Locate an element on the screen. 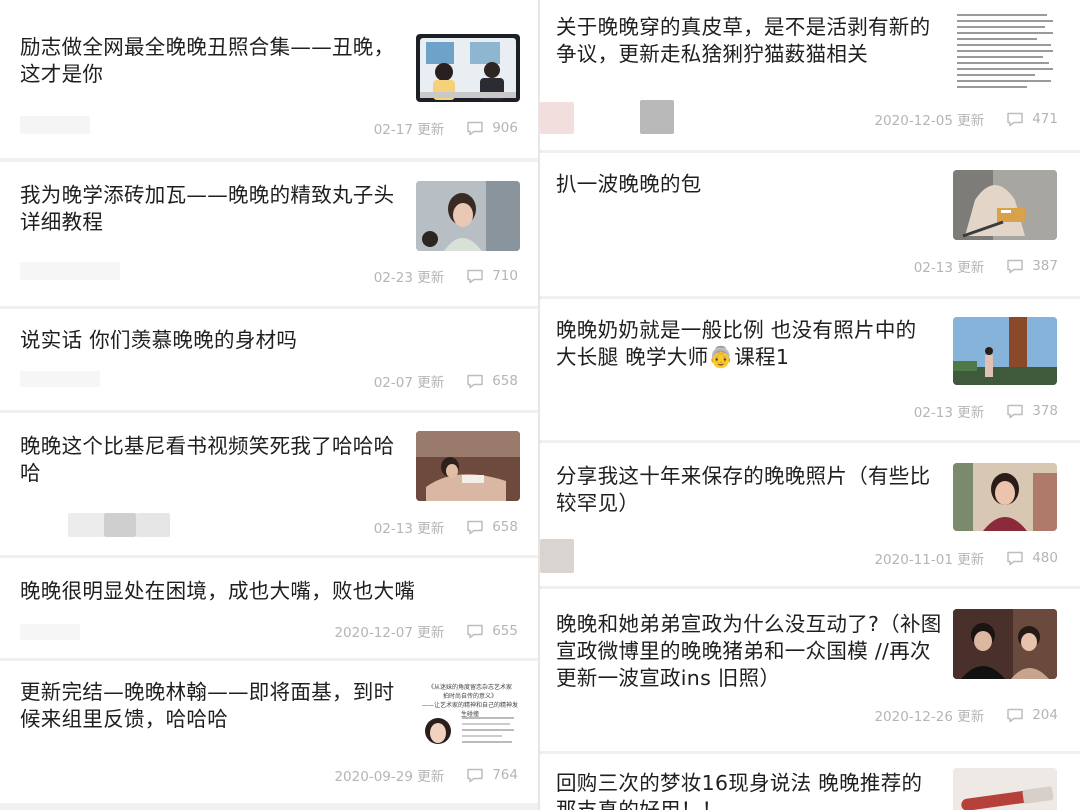 Image resolution: width=1080 pixels, height=810 pixels. post-meta: 2020-11-01 更新 480 is located at coordinates (966, 558).